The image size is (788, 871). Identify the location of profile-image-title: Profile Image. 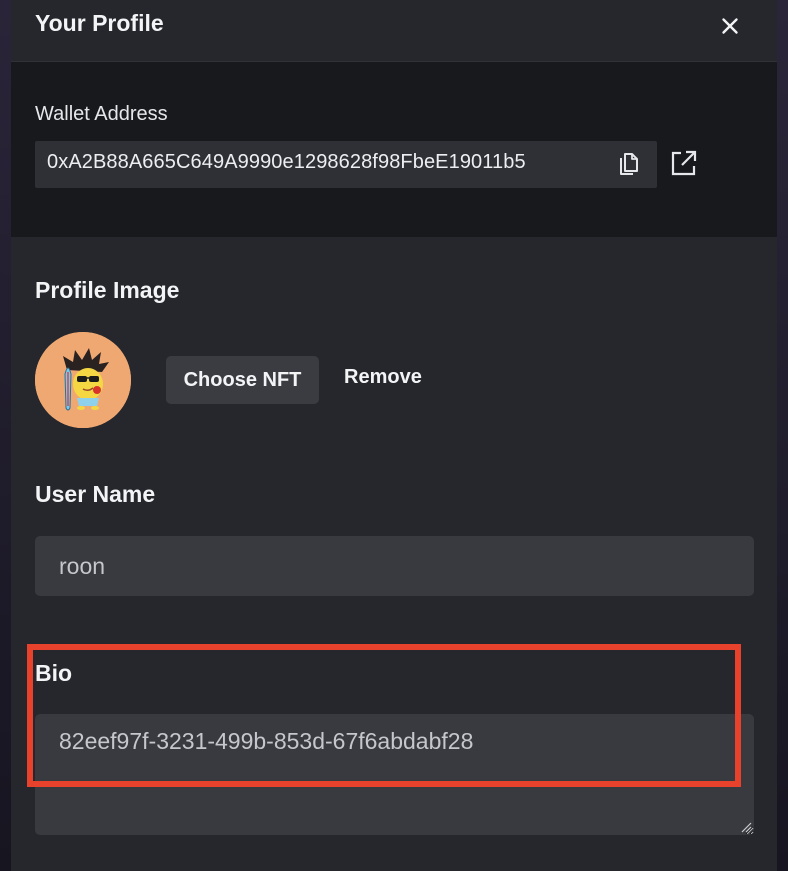
(107, 290).